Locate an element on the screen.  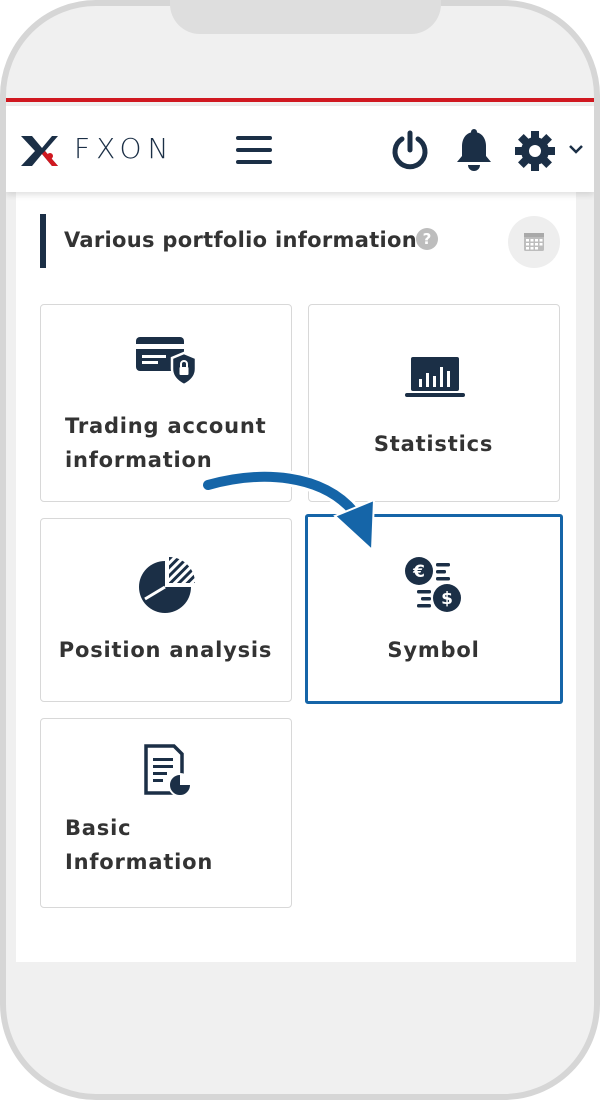
credit-card-shield-icon is located at coordinates (167, 362).